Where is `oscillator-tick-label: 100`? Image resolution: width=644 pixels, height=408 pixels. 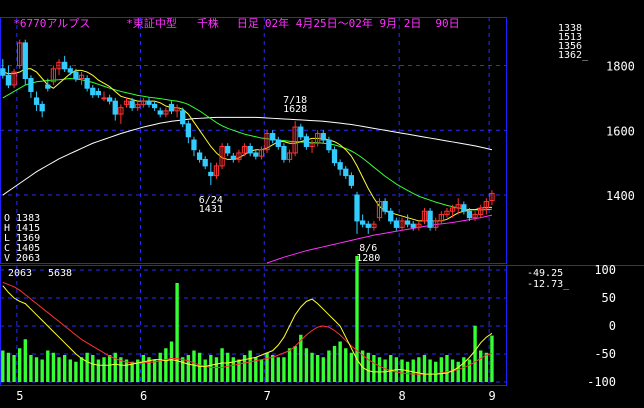
oscillator-tick-label: 100 is located at coordinates (605, 270).